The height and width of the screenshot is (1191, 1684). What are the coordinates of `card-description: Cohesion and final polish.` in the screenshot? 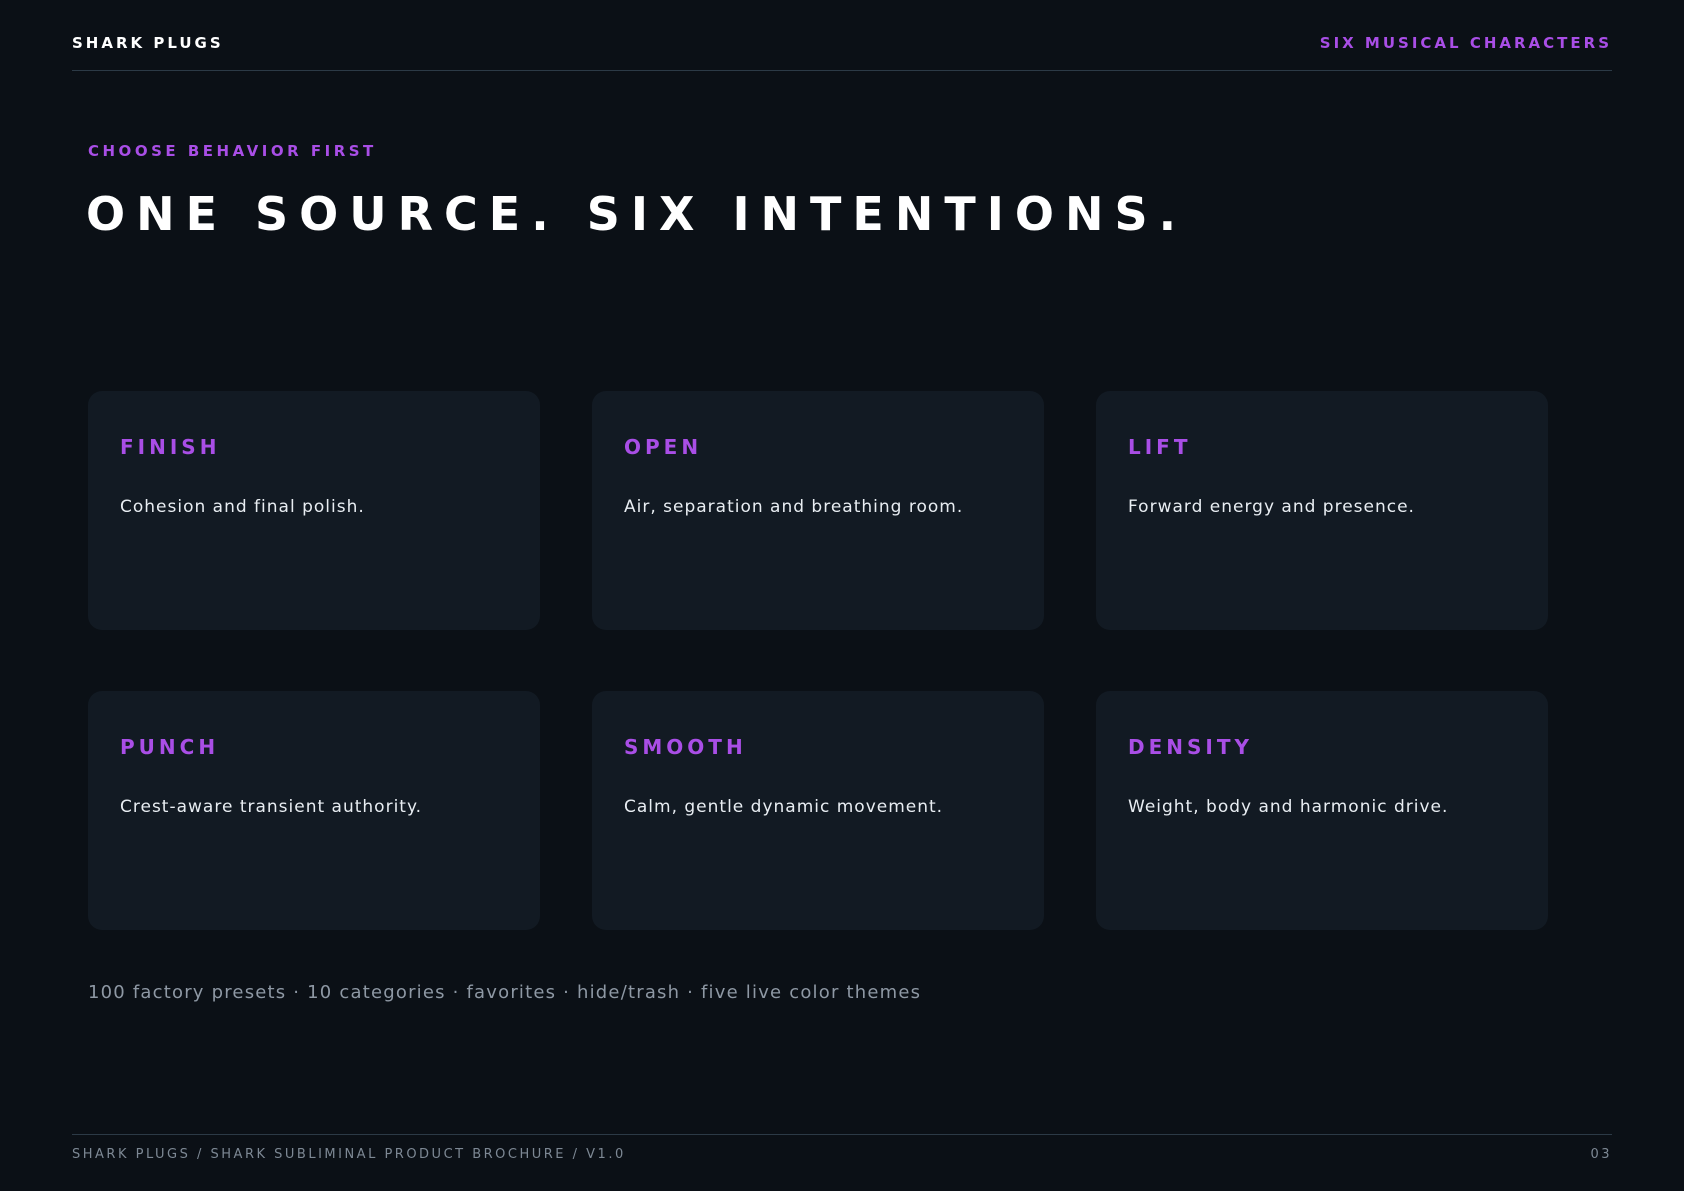 It's located at (242, 507).